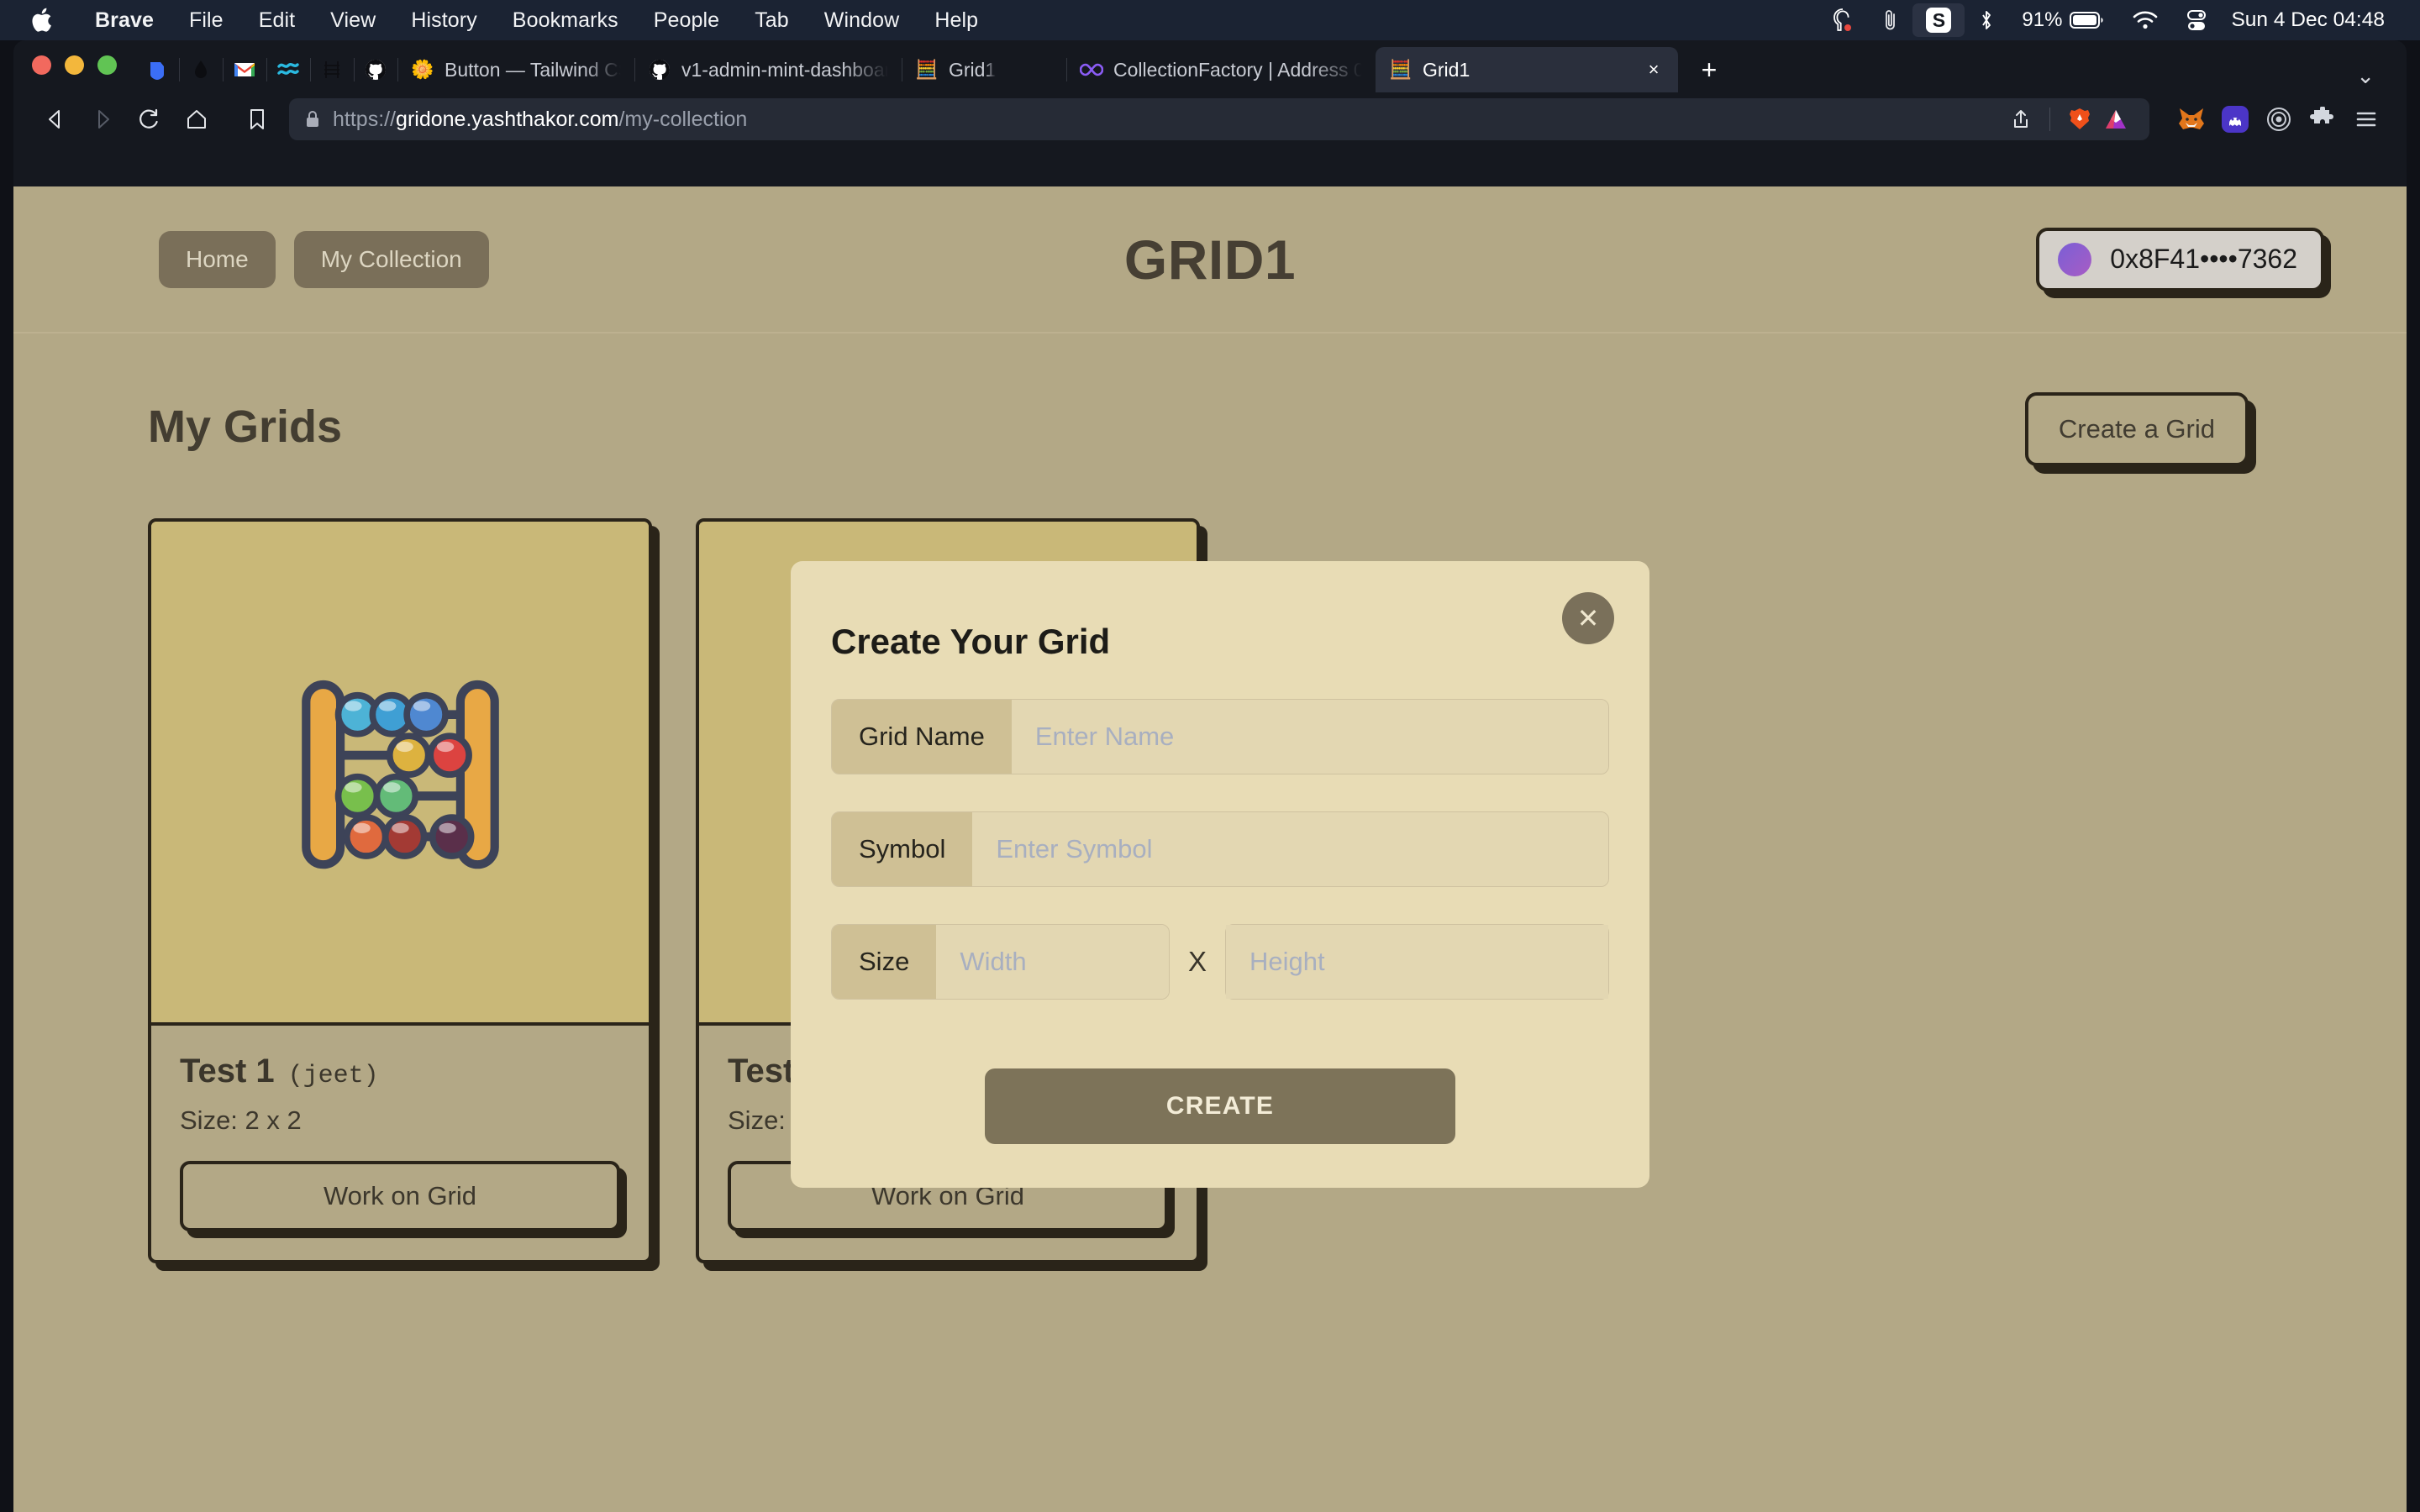 Image resolution: width=2420 pixels, height=1512 pixels. I want to click on size-height-field, so click(1417, 962).